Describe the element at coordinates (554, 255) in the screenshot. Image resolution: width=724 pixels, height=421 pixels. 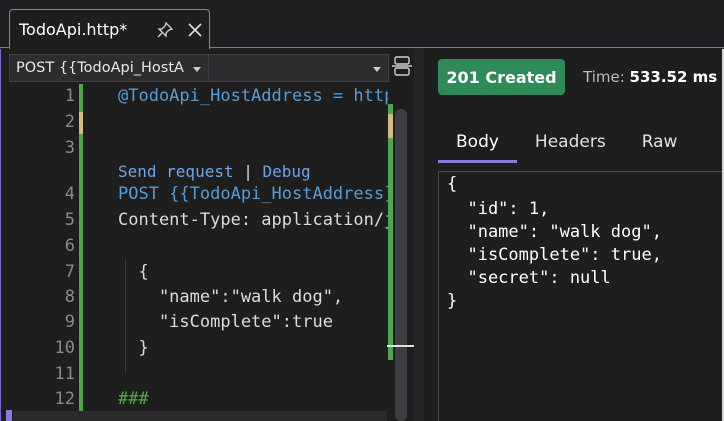
I see `json-line: "isComplete": true,` at that location.